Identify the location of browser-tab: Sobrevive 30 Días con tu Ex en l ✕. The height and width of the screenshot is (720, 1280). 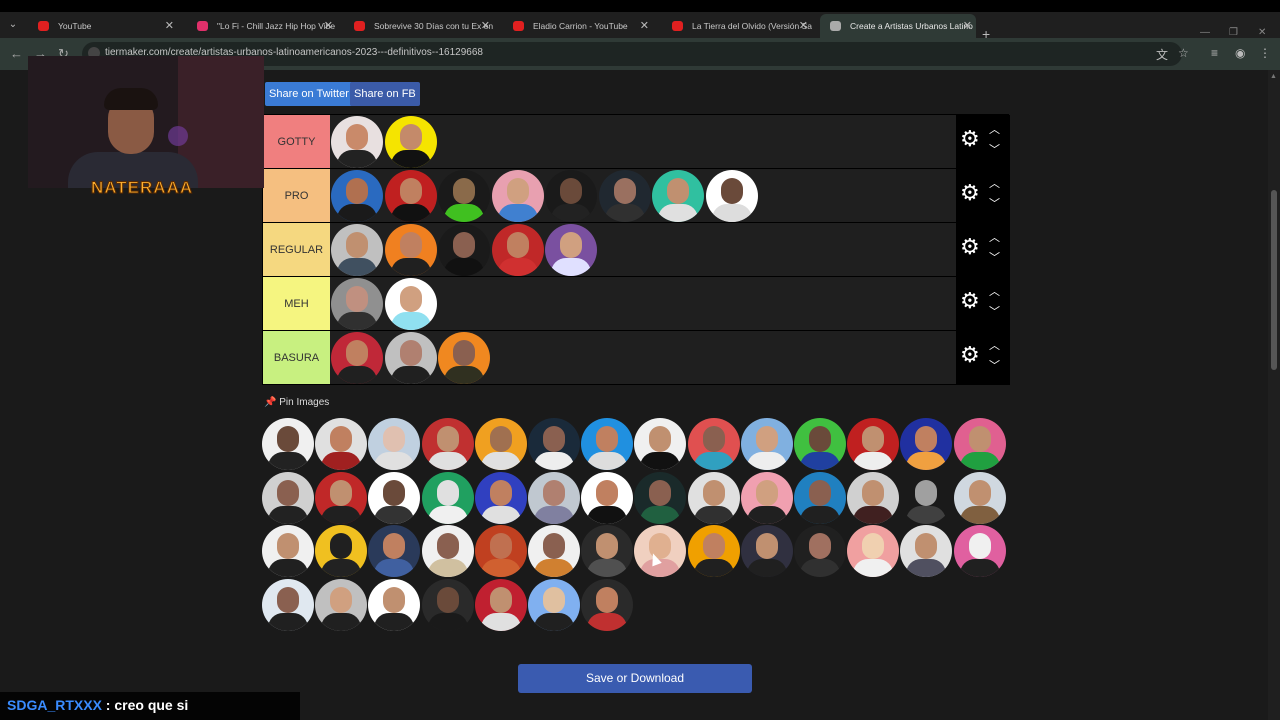
(419, 26).